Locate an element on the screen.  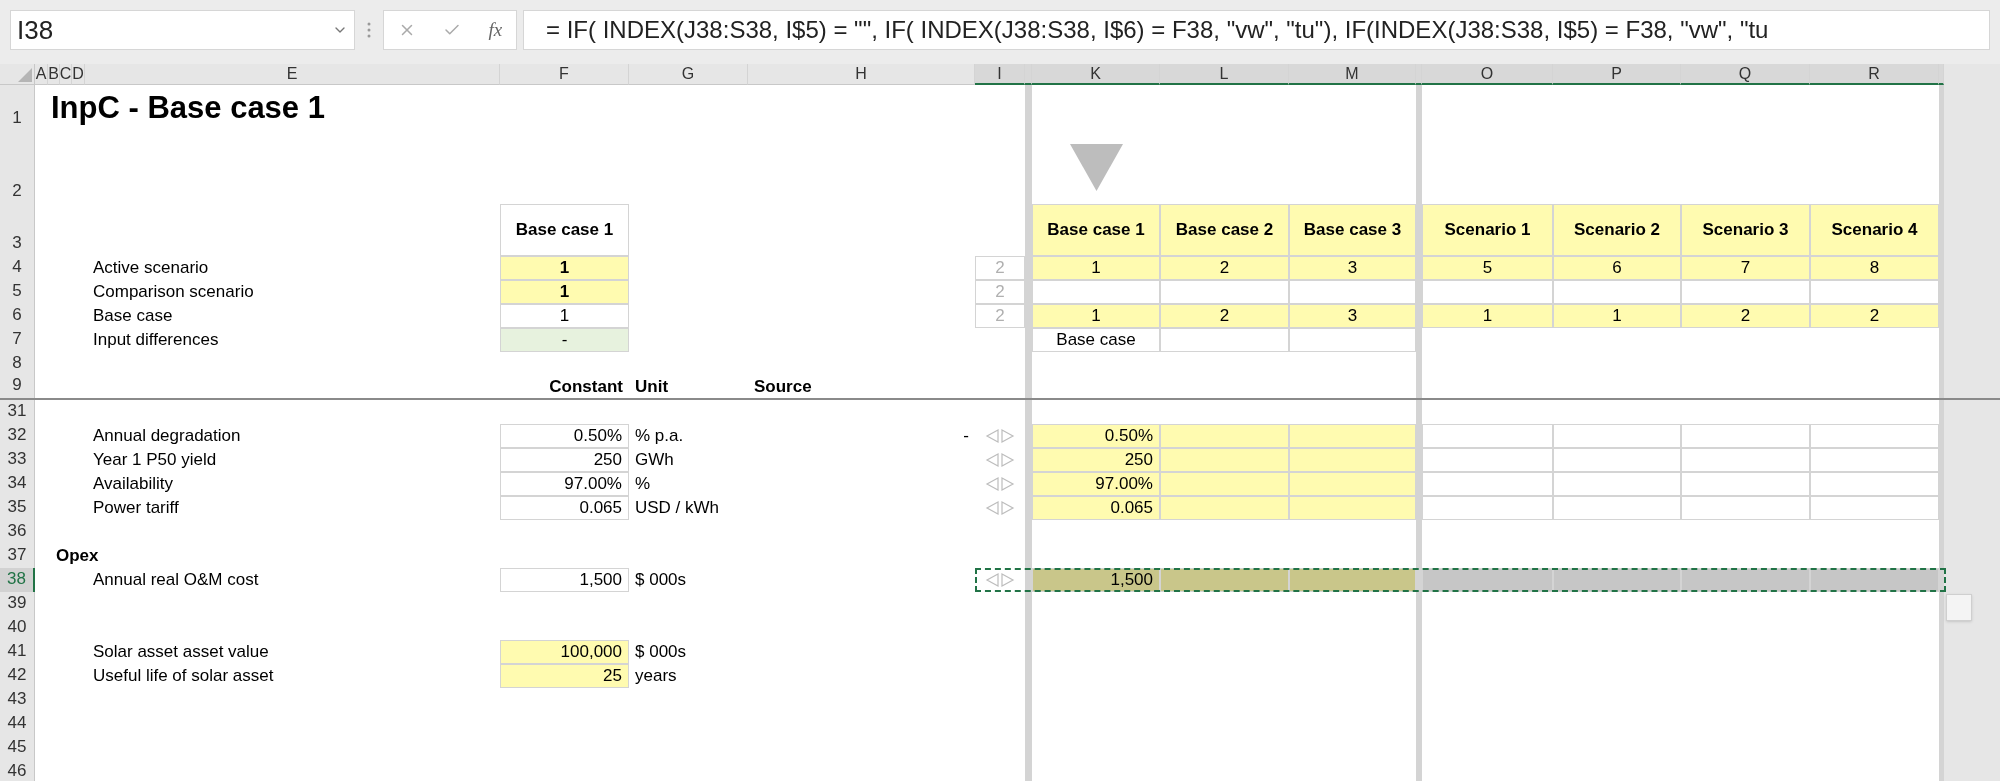
cell-text: % p.a. is located at coordinates (659, 436).